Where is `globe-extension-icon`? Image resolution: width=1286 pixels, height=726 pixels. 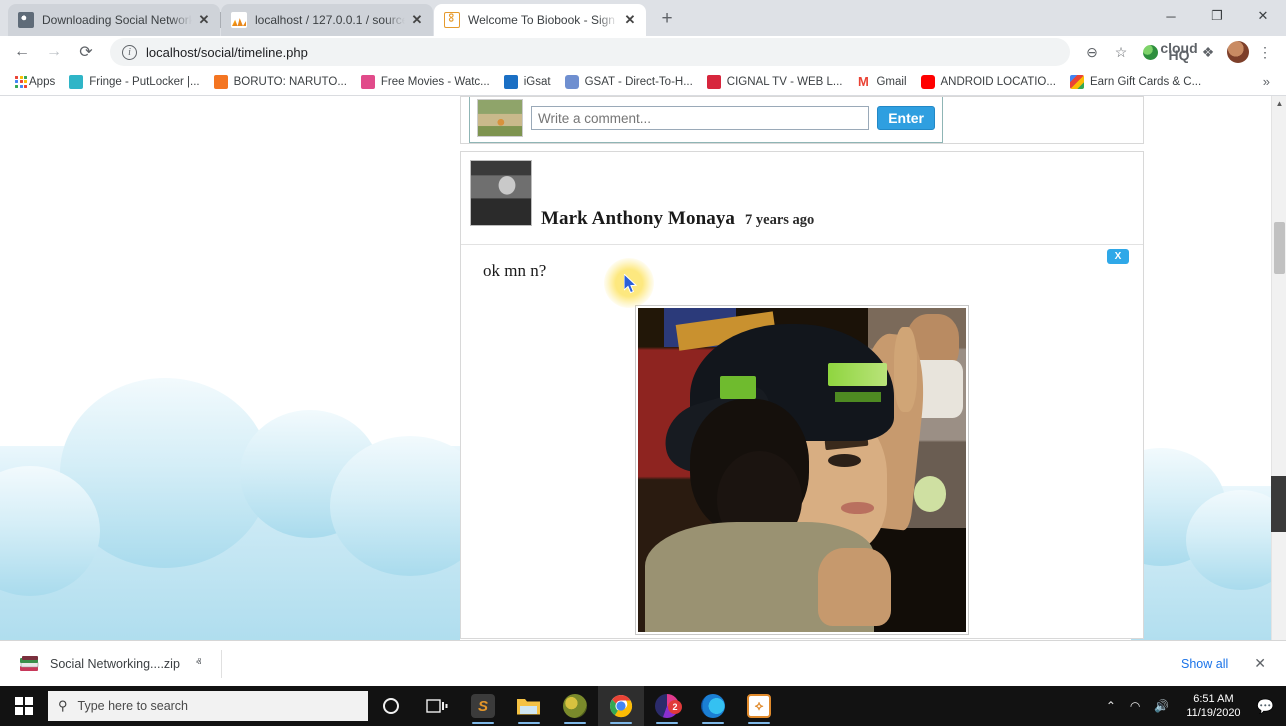 globe-extension-icon is located at coordinates (1150, 52).